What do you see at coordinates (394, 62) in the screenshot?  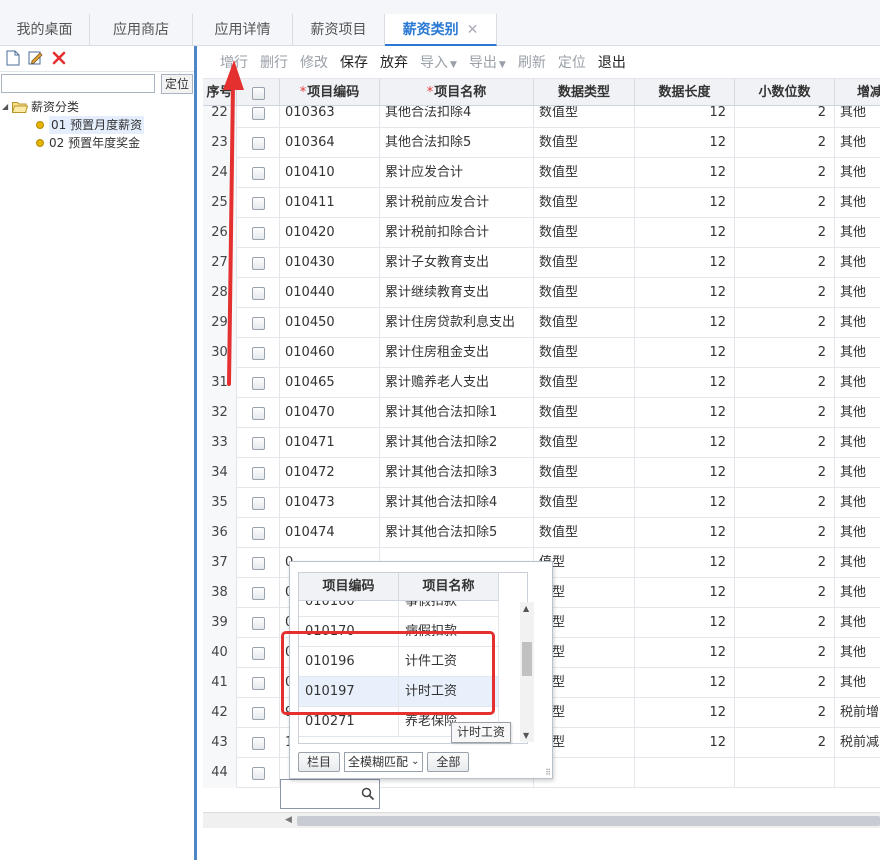 I see `discard-button: 放弃` at bounding box center [394, 62].